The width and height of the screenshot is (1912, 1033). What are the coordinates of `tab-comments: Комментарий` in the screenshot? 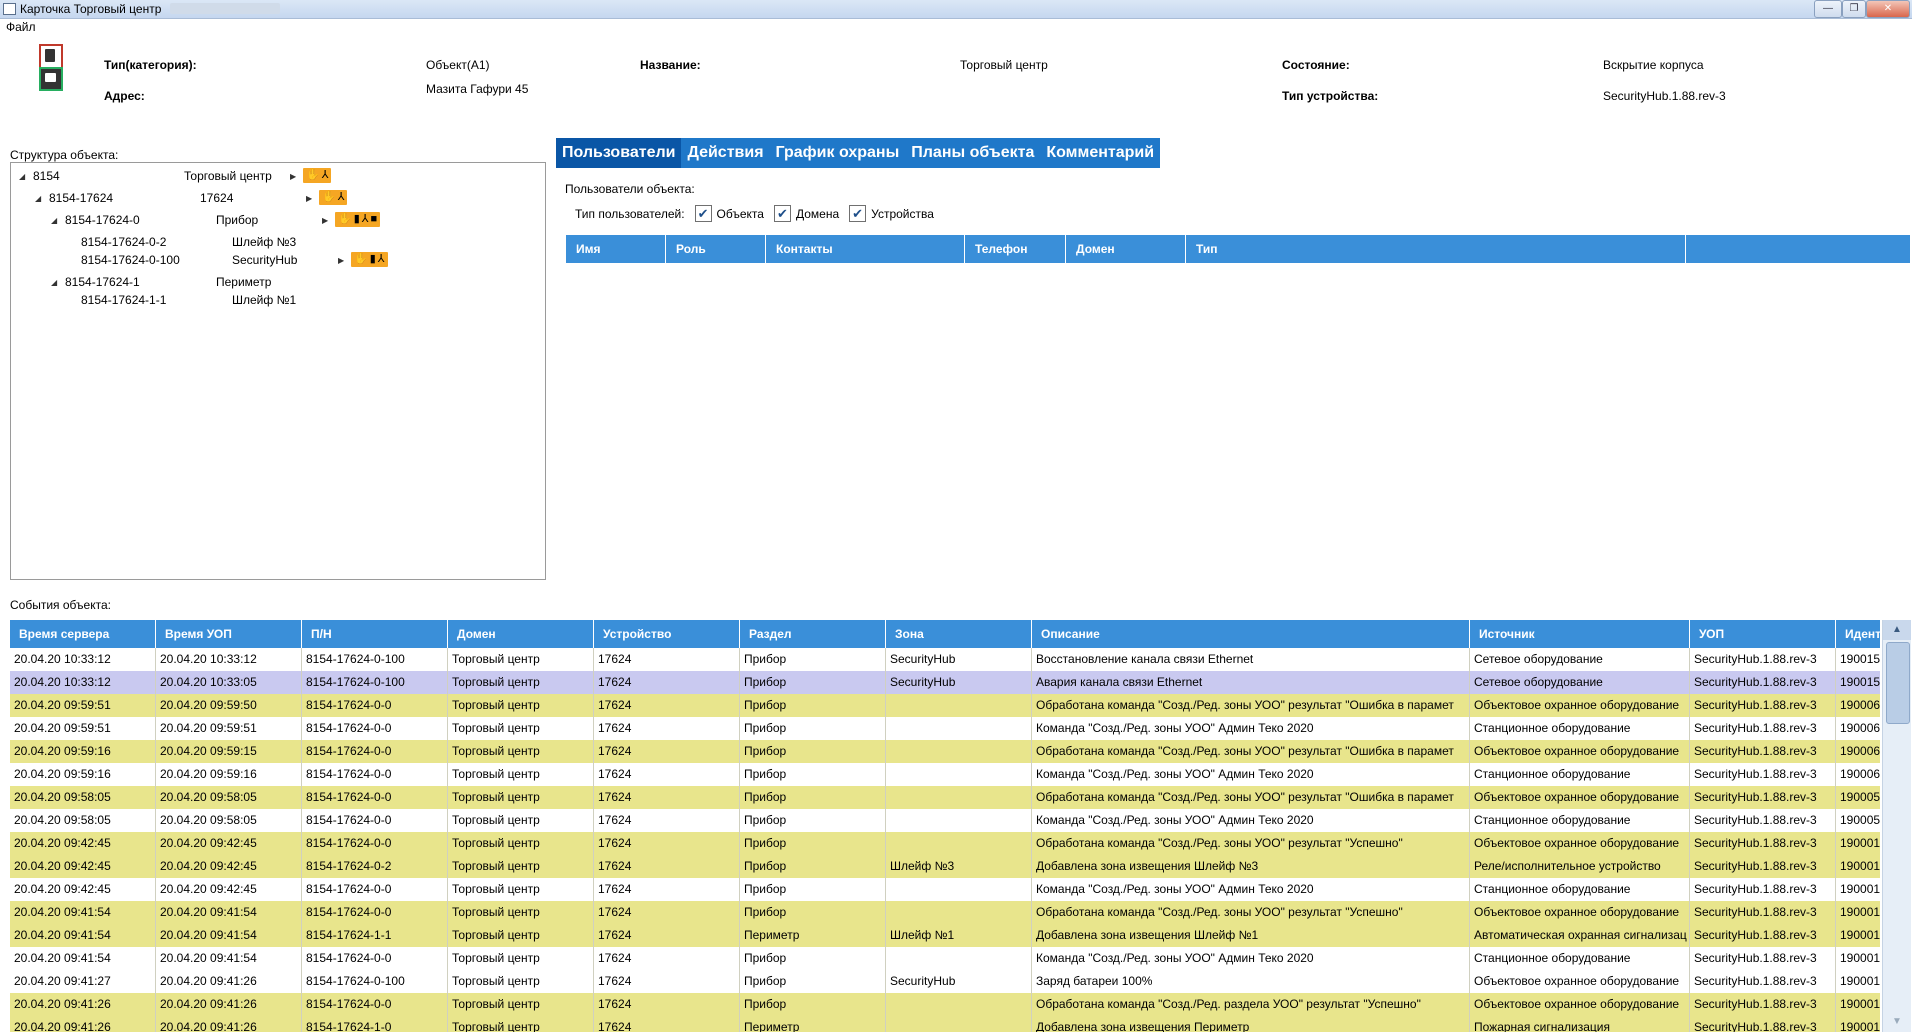 It's located at (1100, 153).